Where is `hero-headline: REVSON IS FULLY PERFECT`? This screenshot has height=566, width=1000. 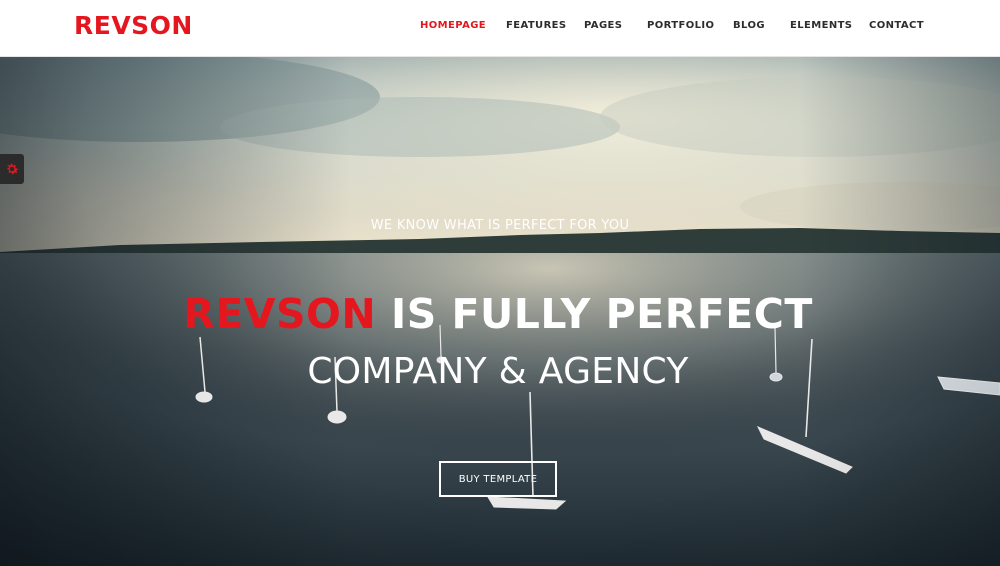 hero-headline: REVSON IS FULLY PERFECT is located at coordinates (498, 314).